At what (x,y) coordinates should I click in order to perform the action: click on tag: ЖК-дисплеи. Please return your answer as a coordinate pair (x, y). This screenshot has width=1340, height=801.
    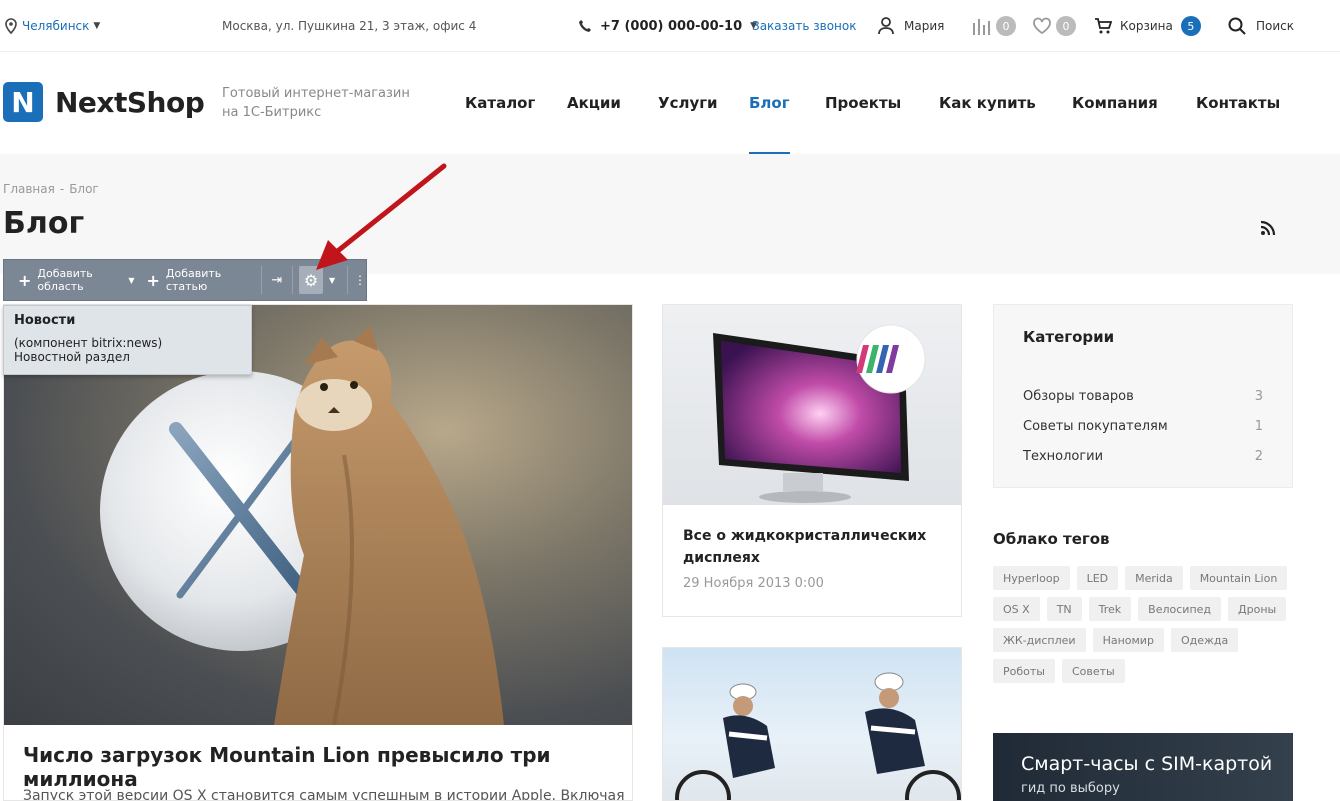
    Looking at the image, I should click on (1039, 640).